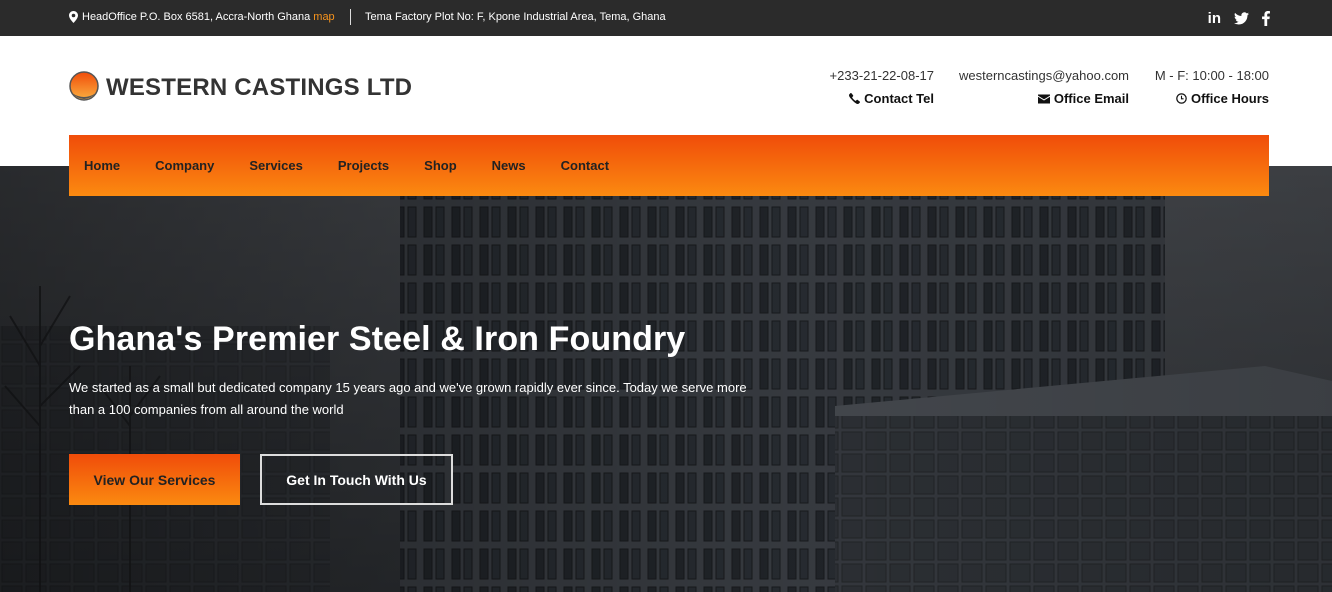  What do you see at coordinates (1266, 18) in the screenshot?
I see `facebook-icon` at bounding box center [1266, 18].